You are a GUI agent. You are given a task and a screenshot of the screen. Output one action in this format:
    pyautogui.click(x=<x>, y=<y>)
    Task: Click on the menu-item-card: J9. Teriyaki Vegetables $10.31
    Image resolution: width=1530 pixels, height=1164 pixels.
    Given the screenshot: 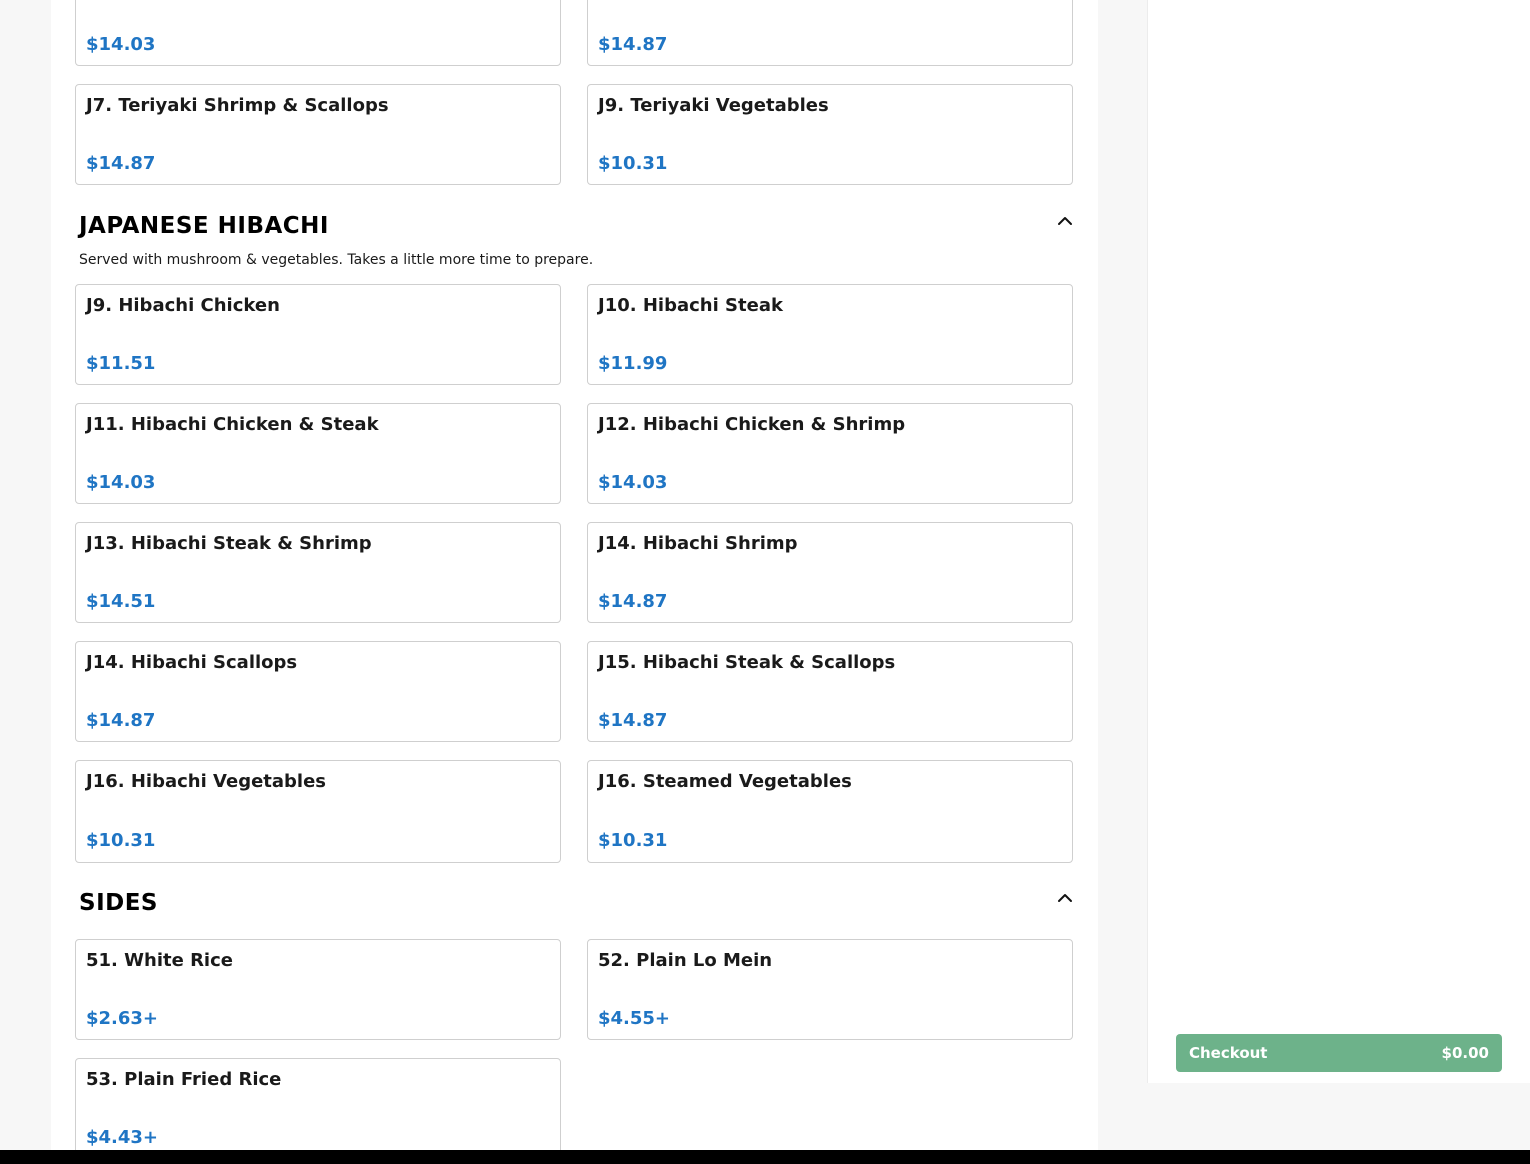 What is the action you would take?
    pyautogui.click(x=830, y=134)
    